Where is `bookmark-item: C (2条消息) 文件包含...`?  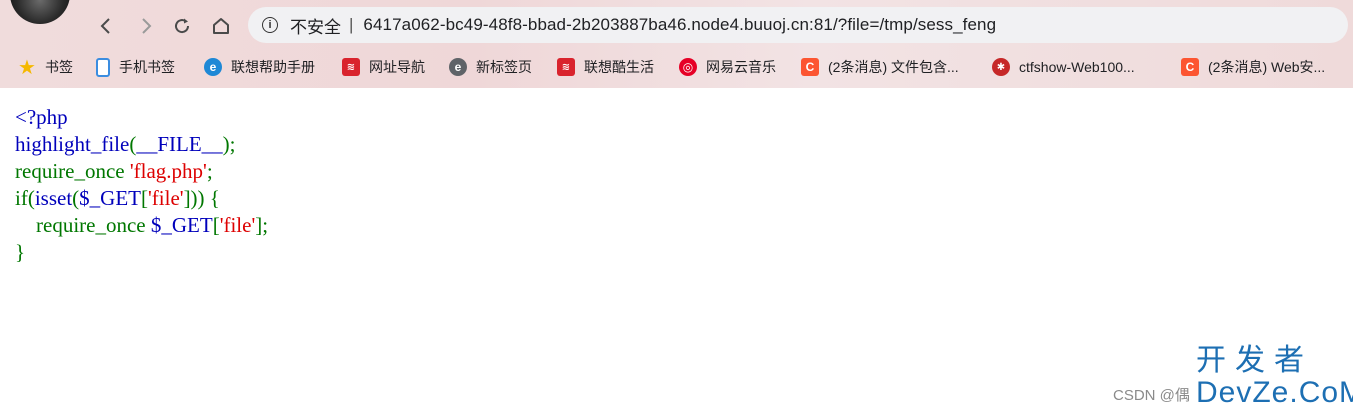 bookmark-item: C (2条消息) 文件包含... is located at coordinates (880, 67).